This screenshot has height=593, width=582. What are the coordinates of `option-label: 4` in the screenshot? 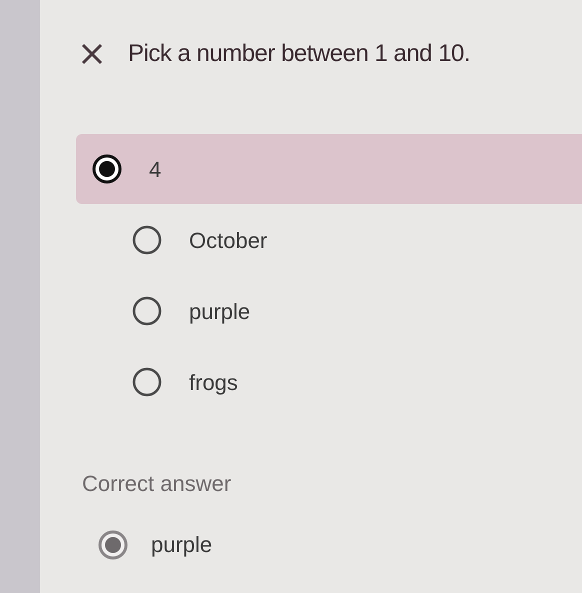 It's located at (155, 170).